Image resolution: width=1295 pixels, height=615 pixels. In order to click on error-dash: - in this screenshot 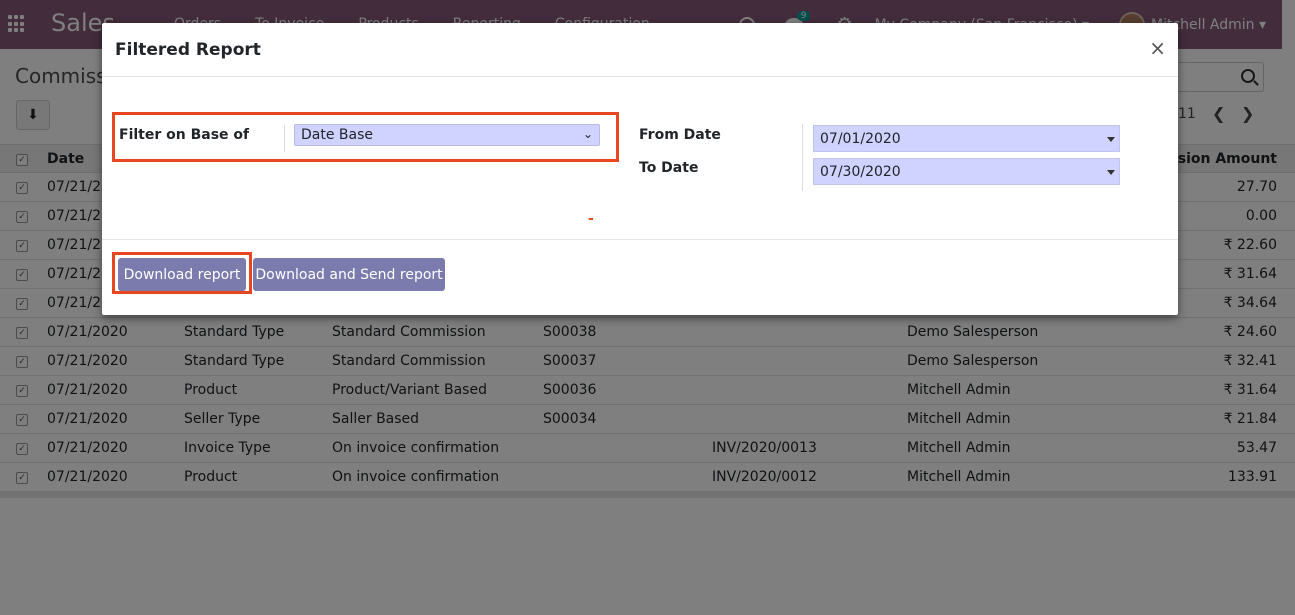, I will do `click(591, 219)`.